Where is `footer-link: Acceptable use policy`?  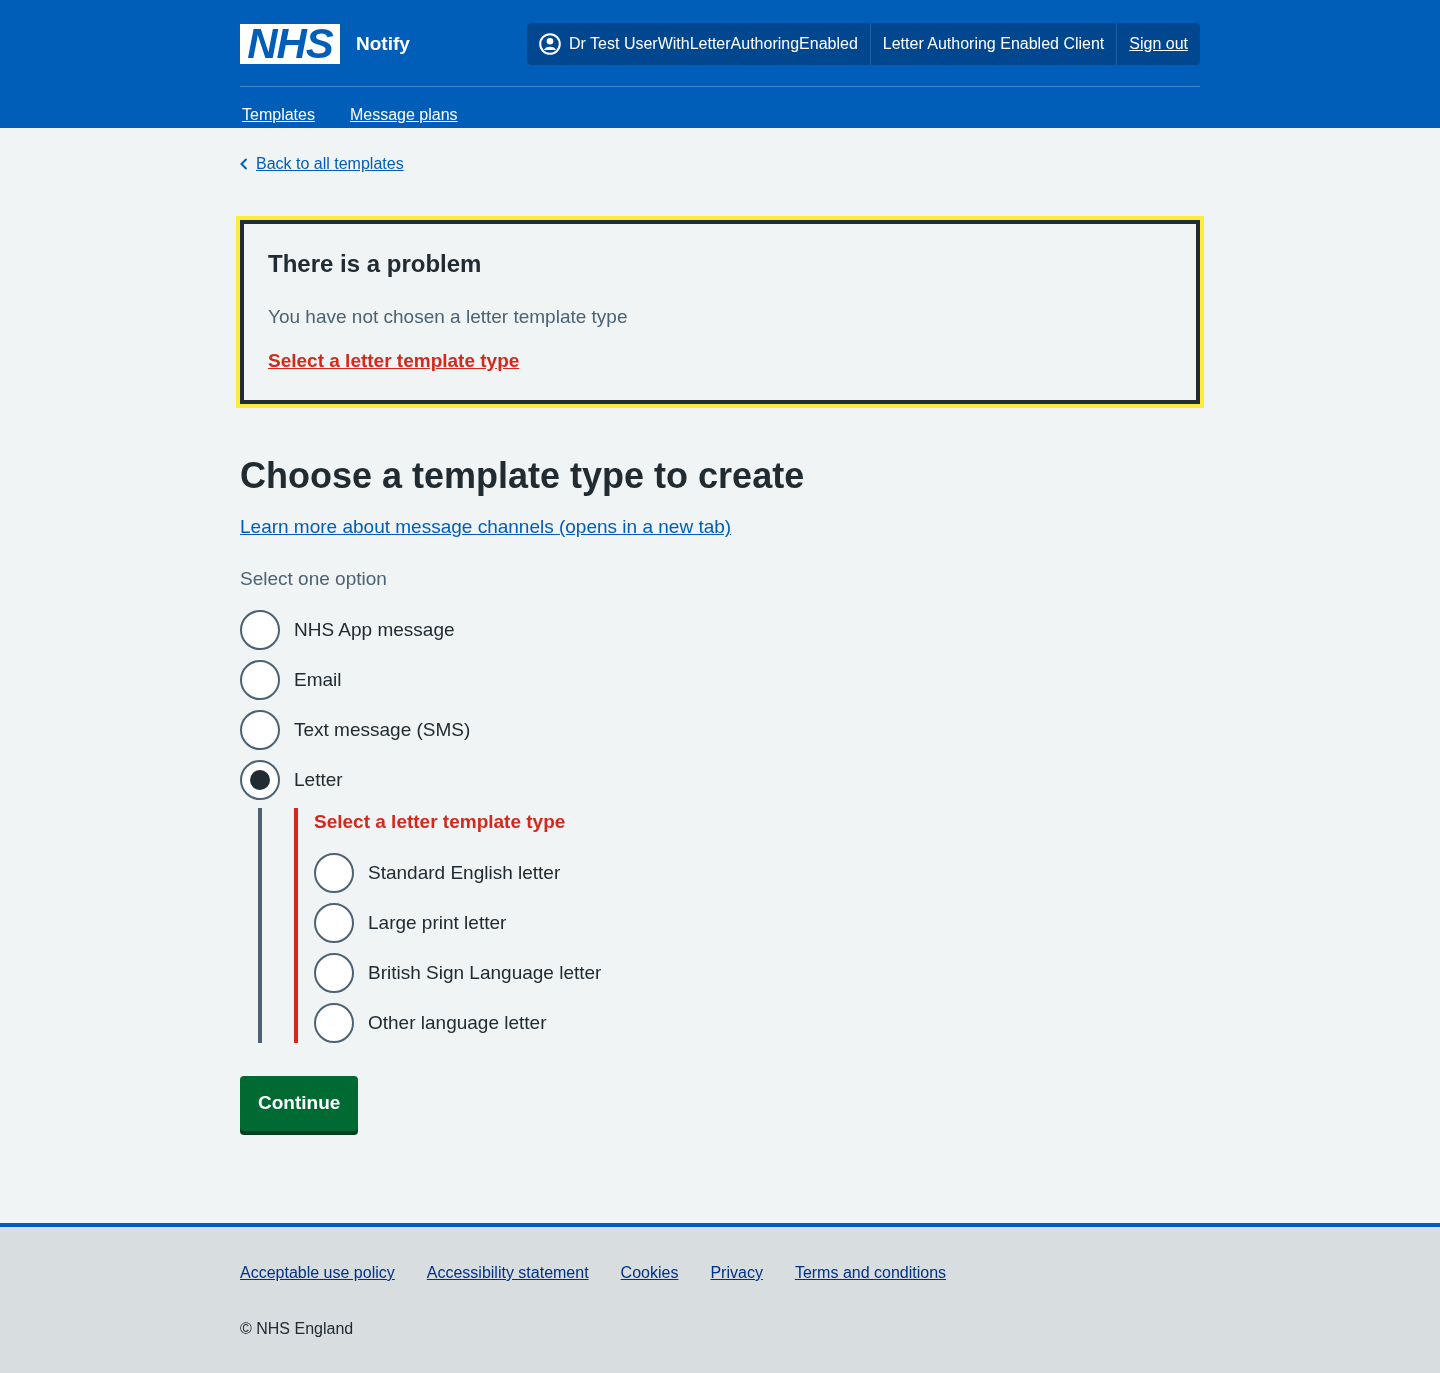
footer-link: Acceptable use policy is located at coordinates (317, 1273).